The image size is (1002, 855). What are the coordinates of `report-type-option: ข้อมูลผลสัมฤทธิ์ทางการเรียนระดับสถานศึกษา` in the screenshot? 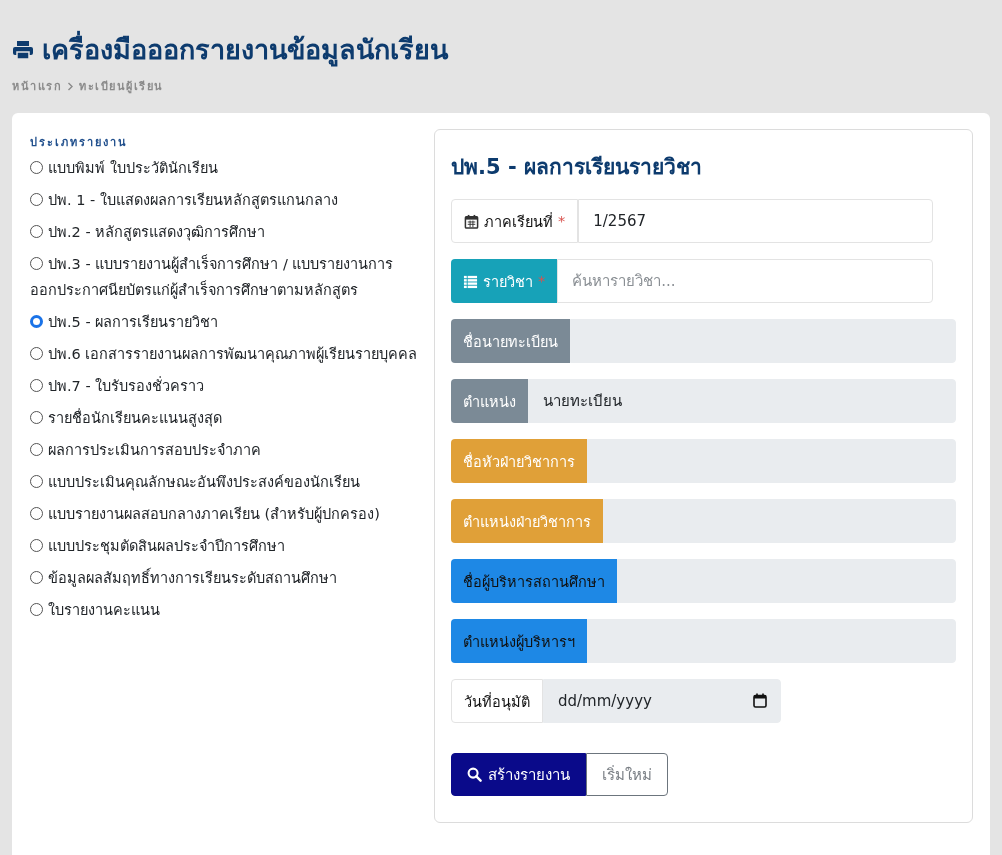 It's located at (225, 578).